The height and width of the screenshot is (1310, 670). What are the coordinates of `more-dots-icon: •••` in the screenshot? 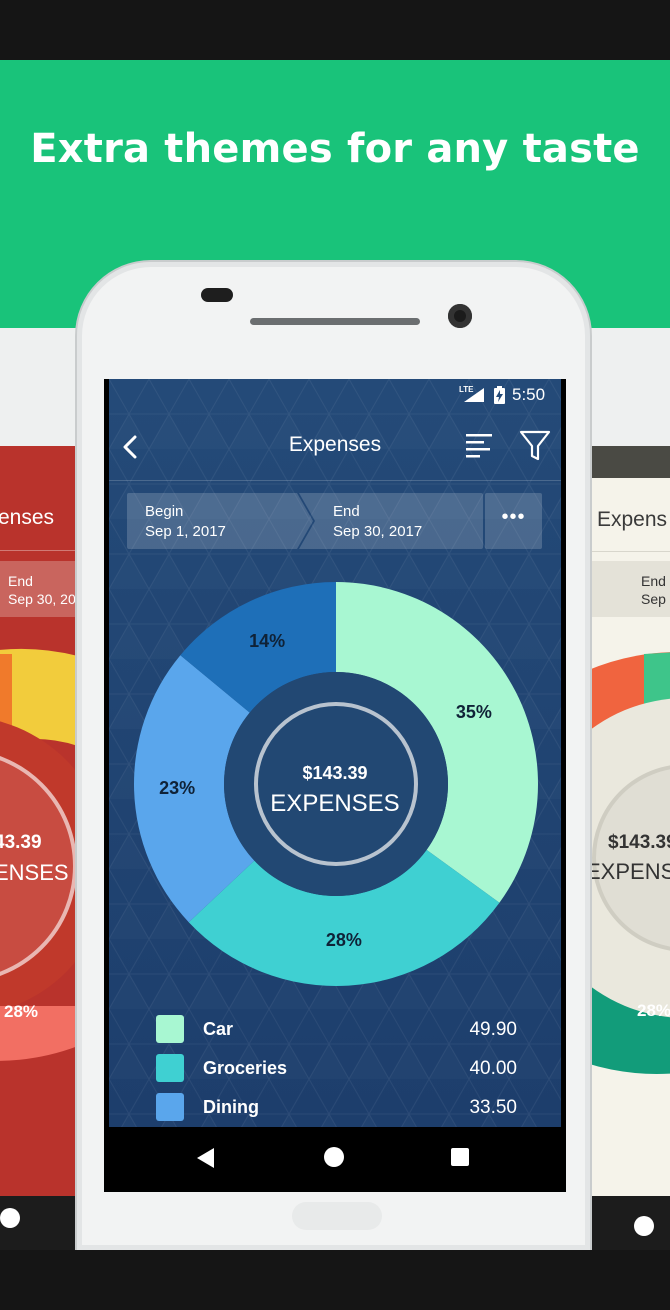 It's located at (513, 517).